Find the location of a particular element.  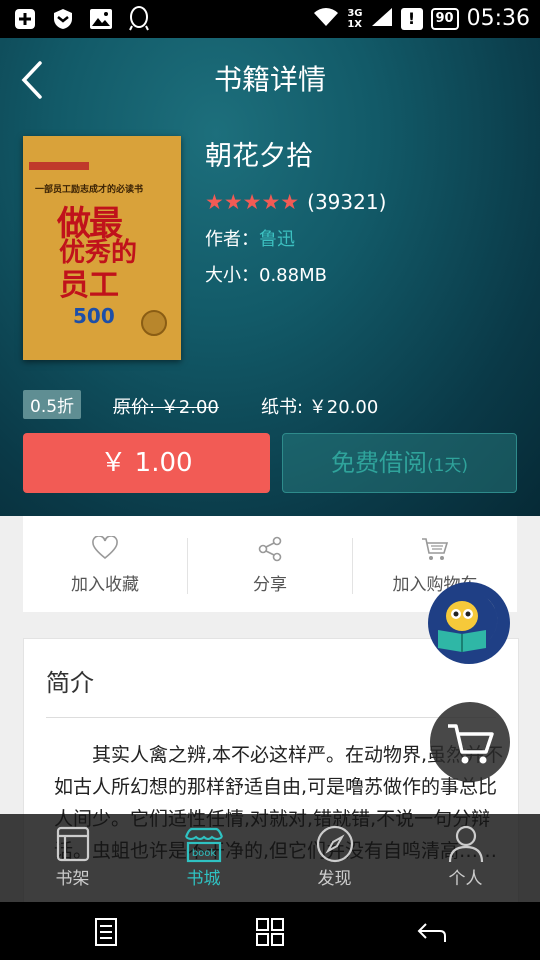

divider is located at coordinates (271, 717).